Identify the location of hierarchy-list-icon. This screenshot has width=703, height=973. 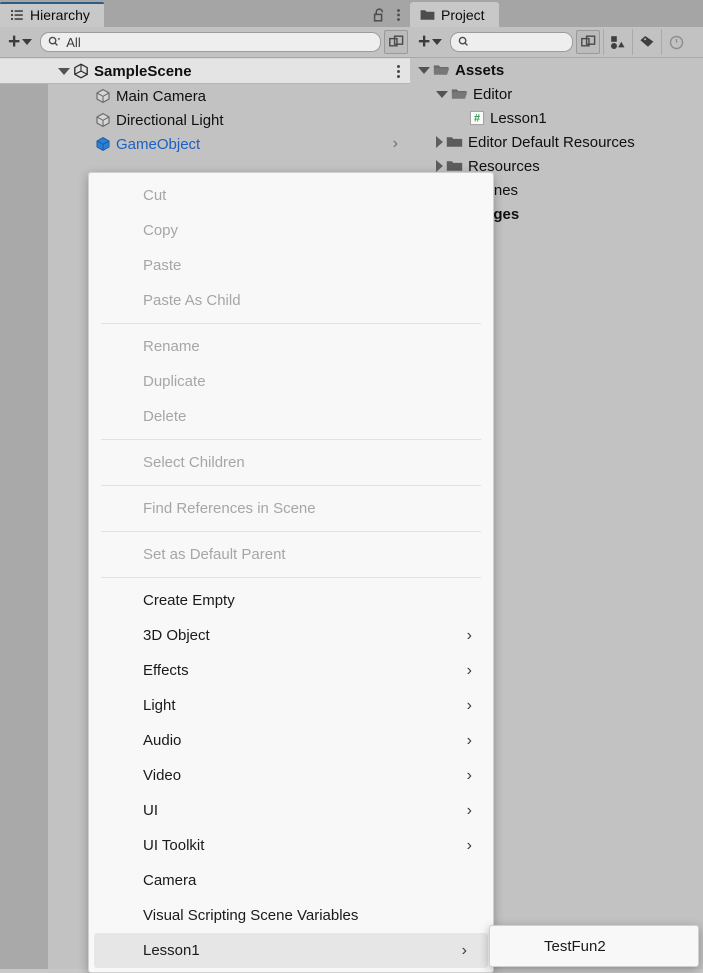
(17, 15).